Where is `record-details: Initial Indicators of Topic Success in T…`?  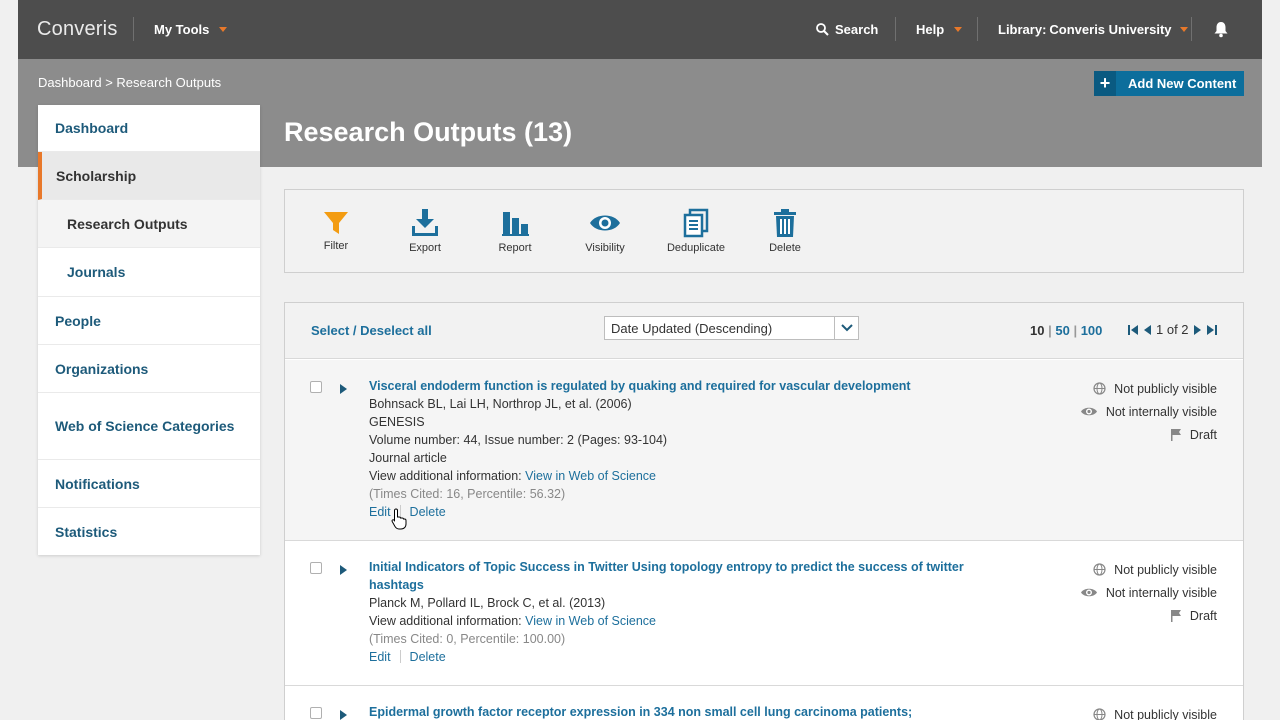 record-details: Initial Indicators of Topic Success in T… is located at coordinates (669, 612).